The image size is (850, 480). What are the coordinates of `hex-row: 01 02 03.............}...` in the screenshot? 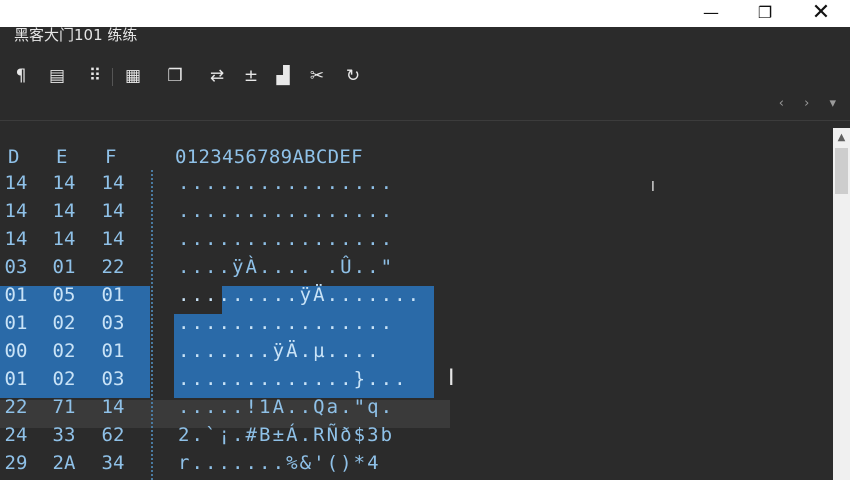 It's located at (416, 380).